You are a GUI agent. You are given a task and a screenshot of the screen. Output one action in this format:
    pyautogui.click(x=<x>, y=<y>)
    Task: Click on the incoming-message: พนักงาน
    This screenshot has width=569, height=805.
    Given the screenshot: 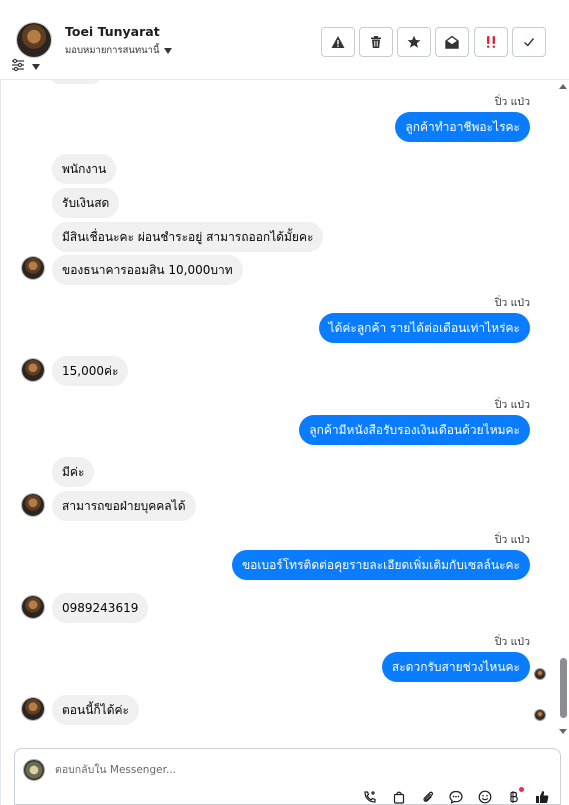 What is the action you would take?
    pyautogui.click(x=84, y=169)
    